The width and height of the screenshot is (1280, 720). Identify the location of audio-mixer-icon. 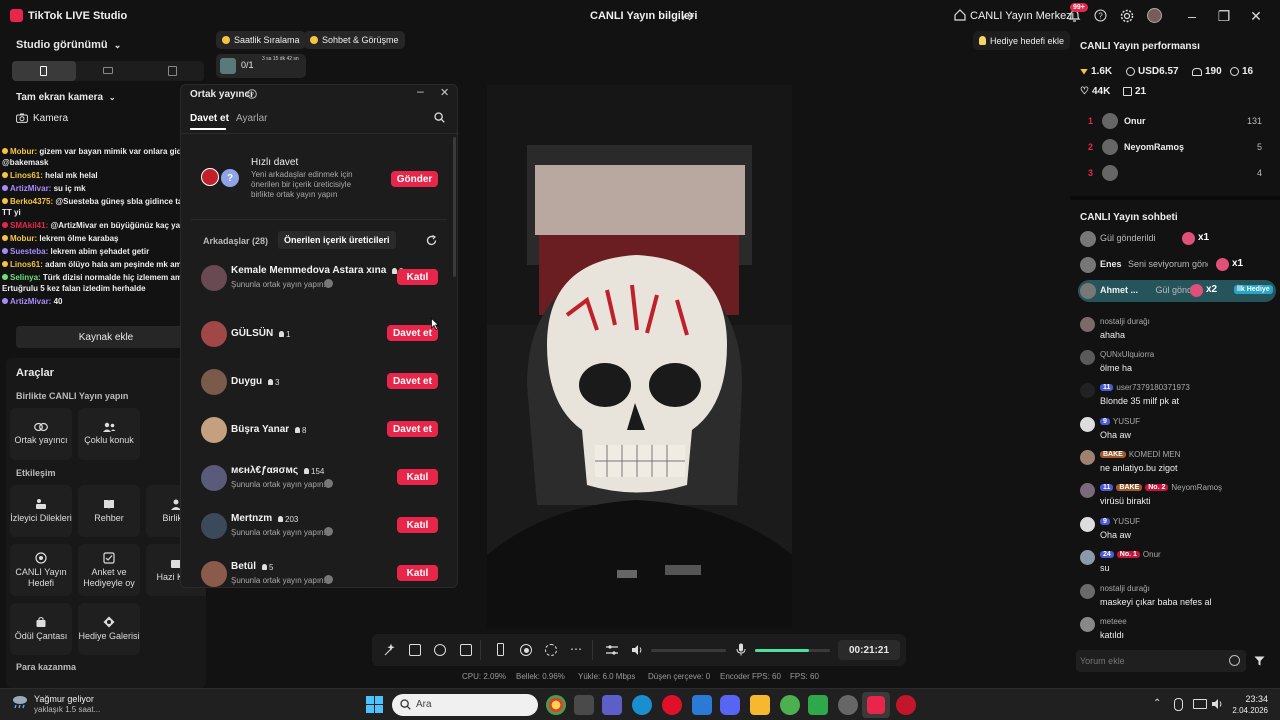
(612, 650).